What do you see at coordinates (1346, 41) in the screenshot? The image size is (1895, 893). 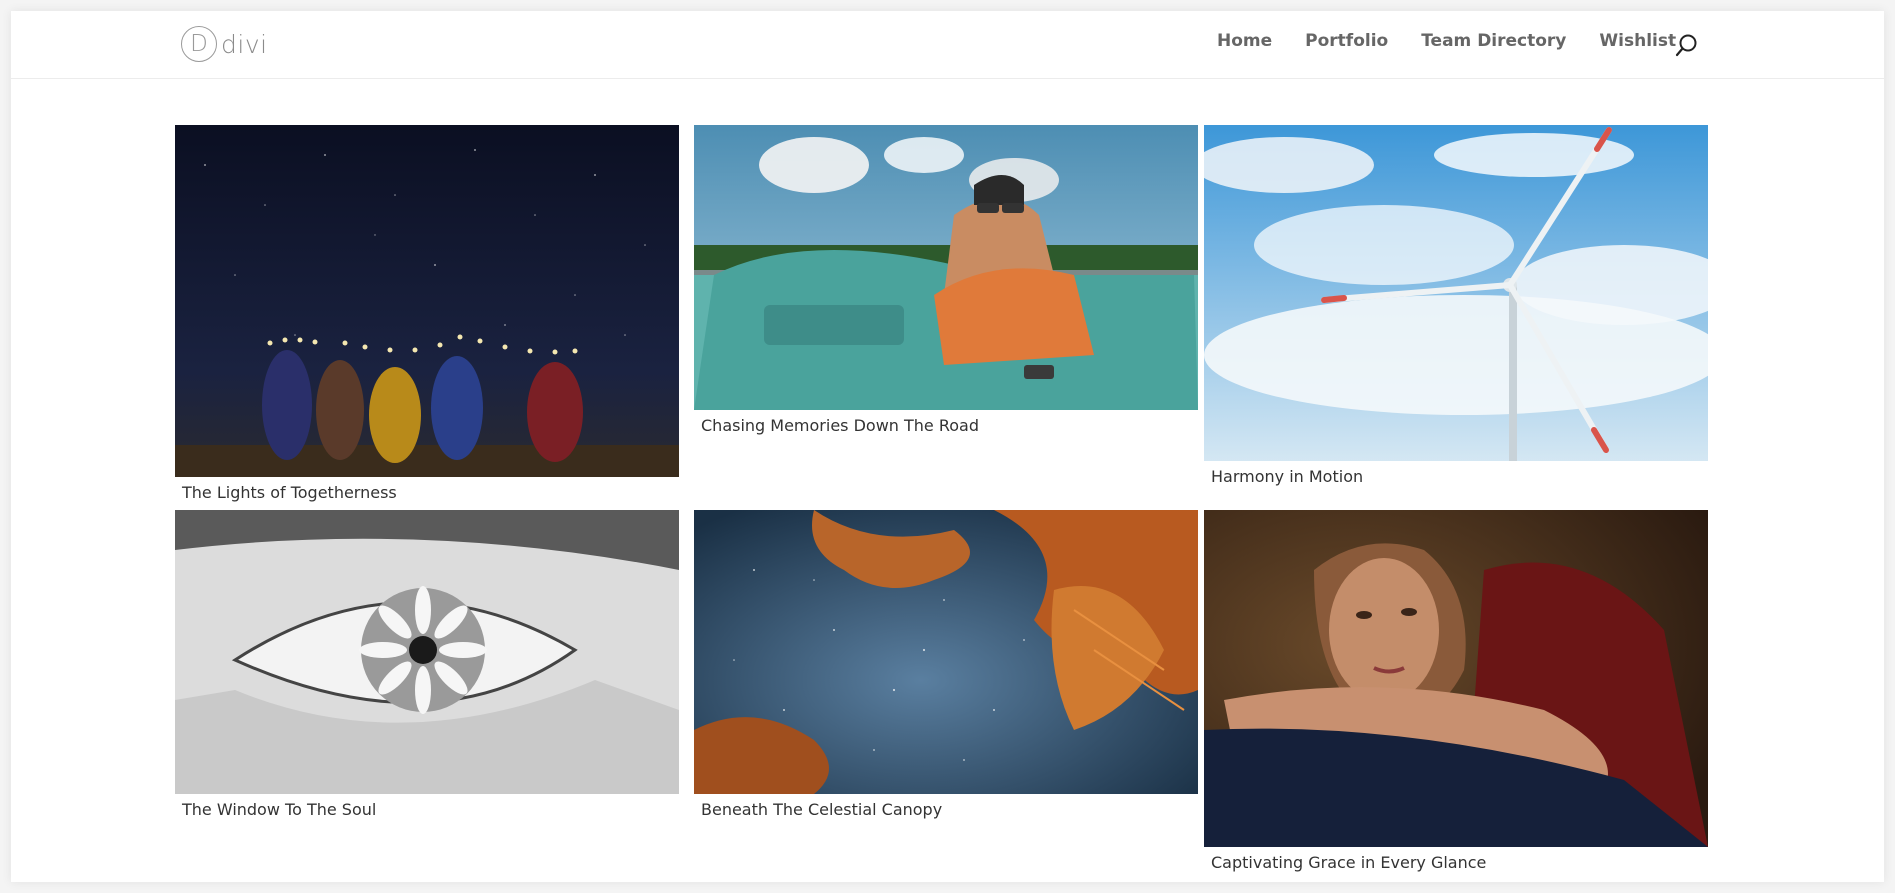 I see `nav-item-portfolio: Portfolio` at bounding box center [1346, 41].